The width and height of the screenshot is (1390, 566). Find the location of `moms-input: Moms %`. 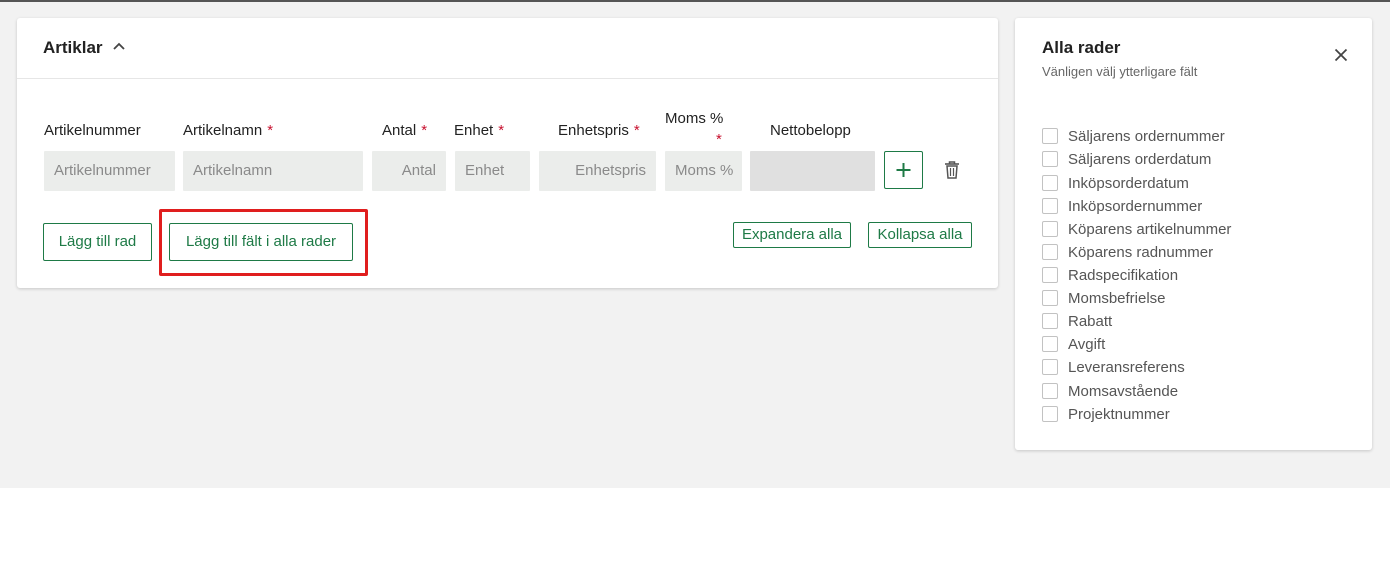

moms-input: Moms % is located at coordinates (703, 171).